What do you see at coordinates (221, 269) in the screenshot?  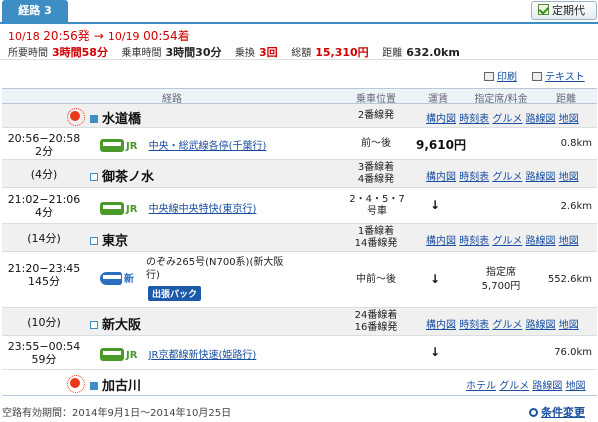 I see `line-link: のぞみ265号(N700系)(新大阪行)` at bounding box center [221, 269].